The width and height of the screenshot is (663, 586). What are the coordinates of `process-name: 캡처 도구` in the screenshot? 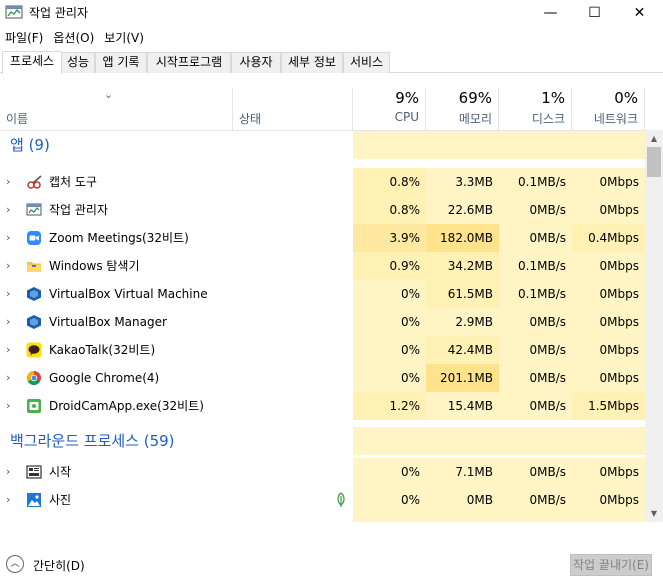 It's located at (73, 182).